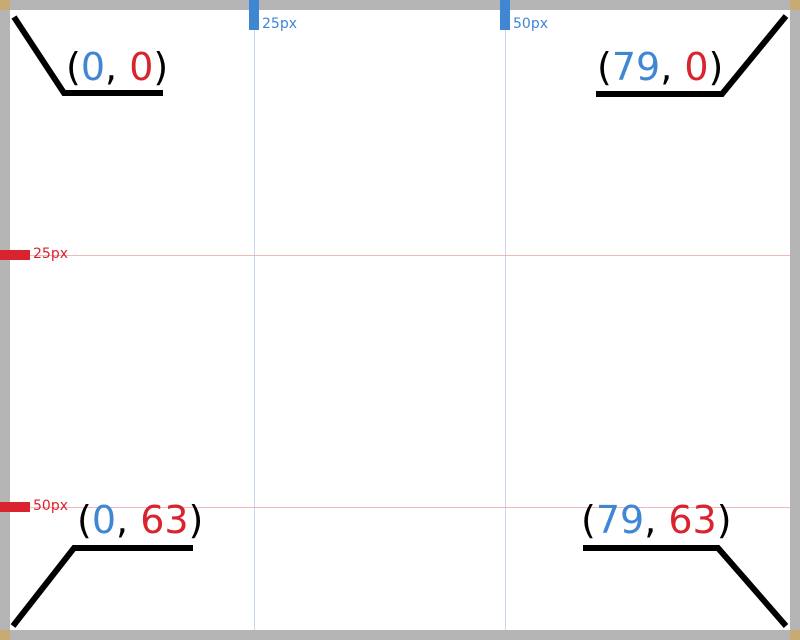 The image size is (800, 640). Describe the element at coordinates (117, 67) in the screenshot. I see `coord-label-top-left: (0, 0)` at that location.